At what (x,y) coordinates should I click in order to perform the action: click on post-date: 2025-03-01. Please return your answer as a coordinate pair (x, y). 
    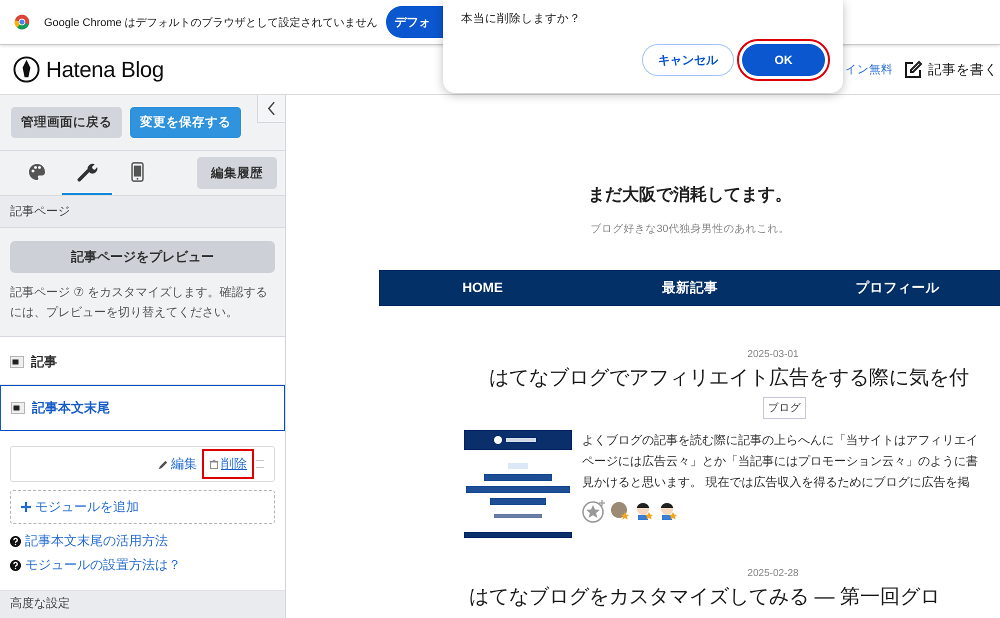
    Looking at the image, I should click on (773, 354).